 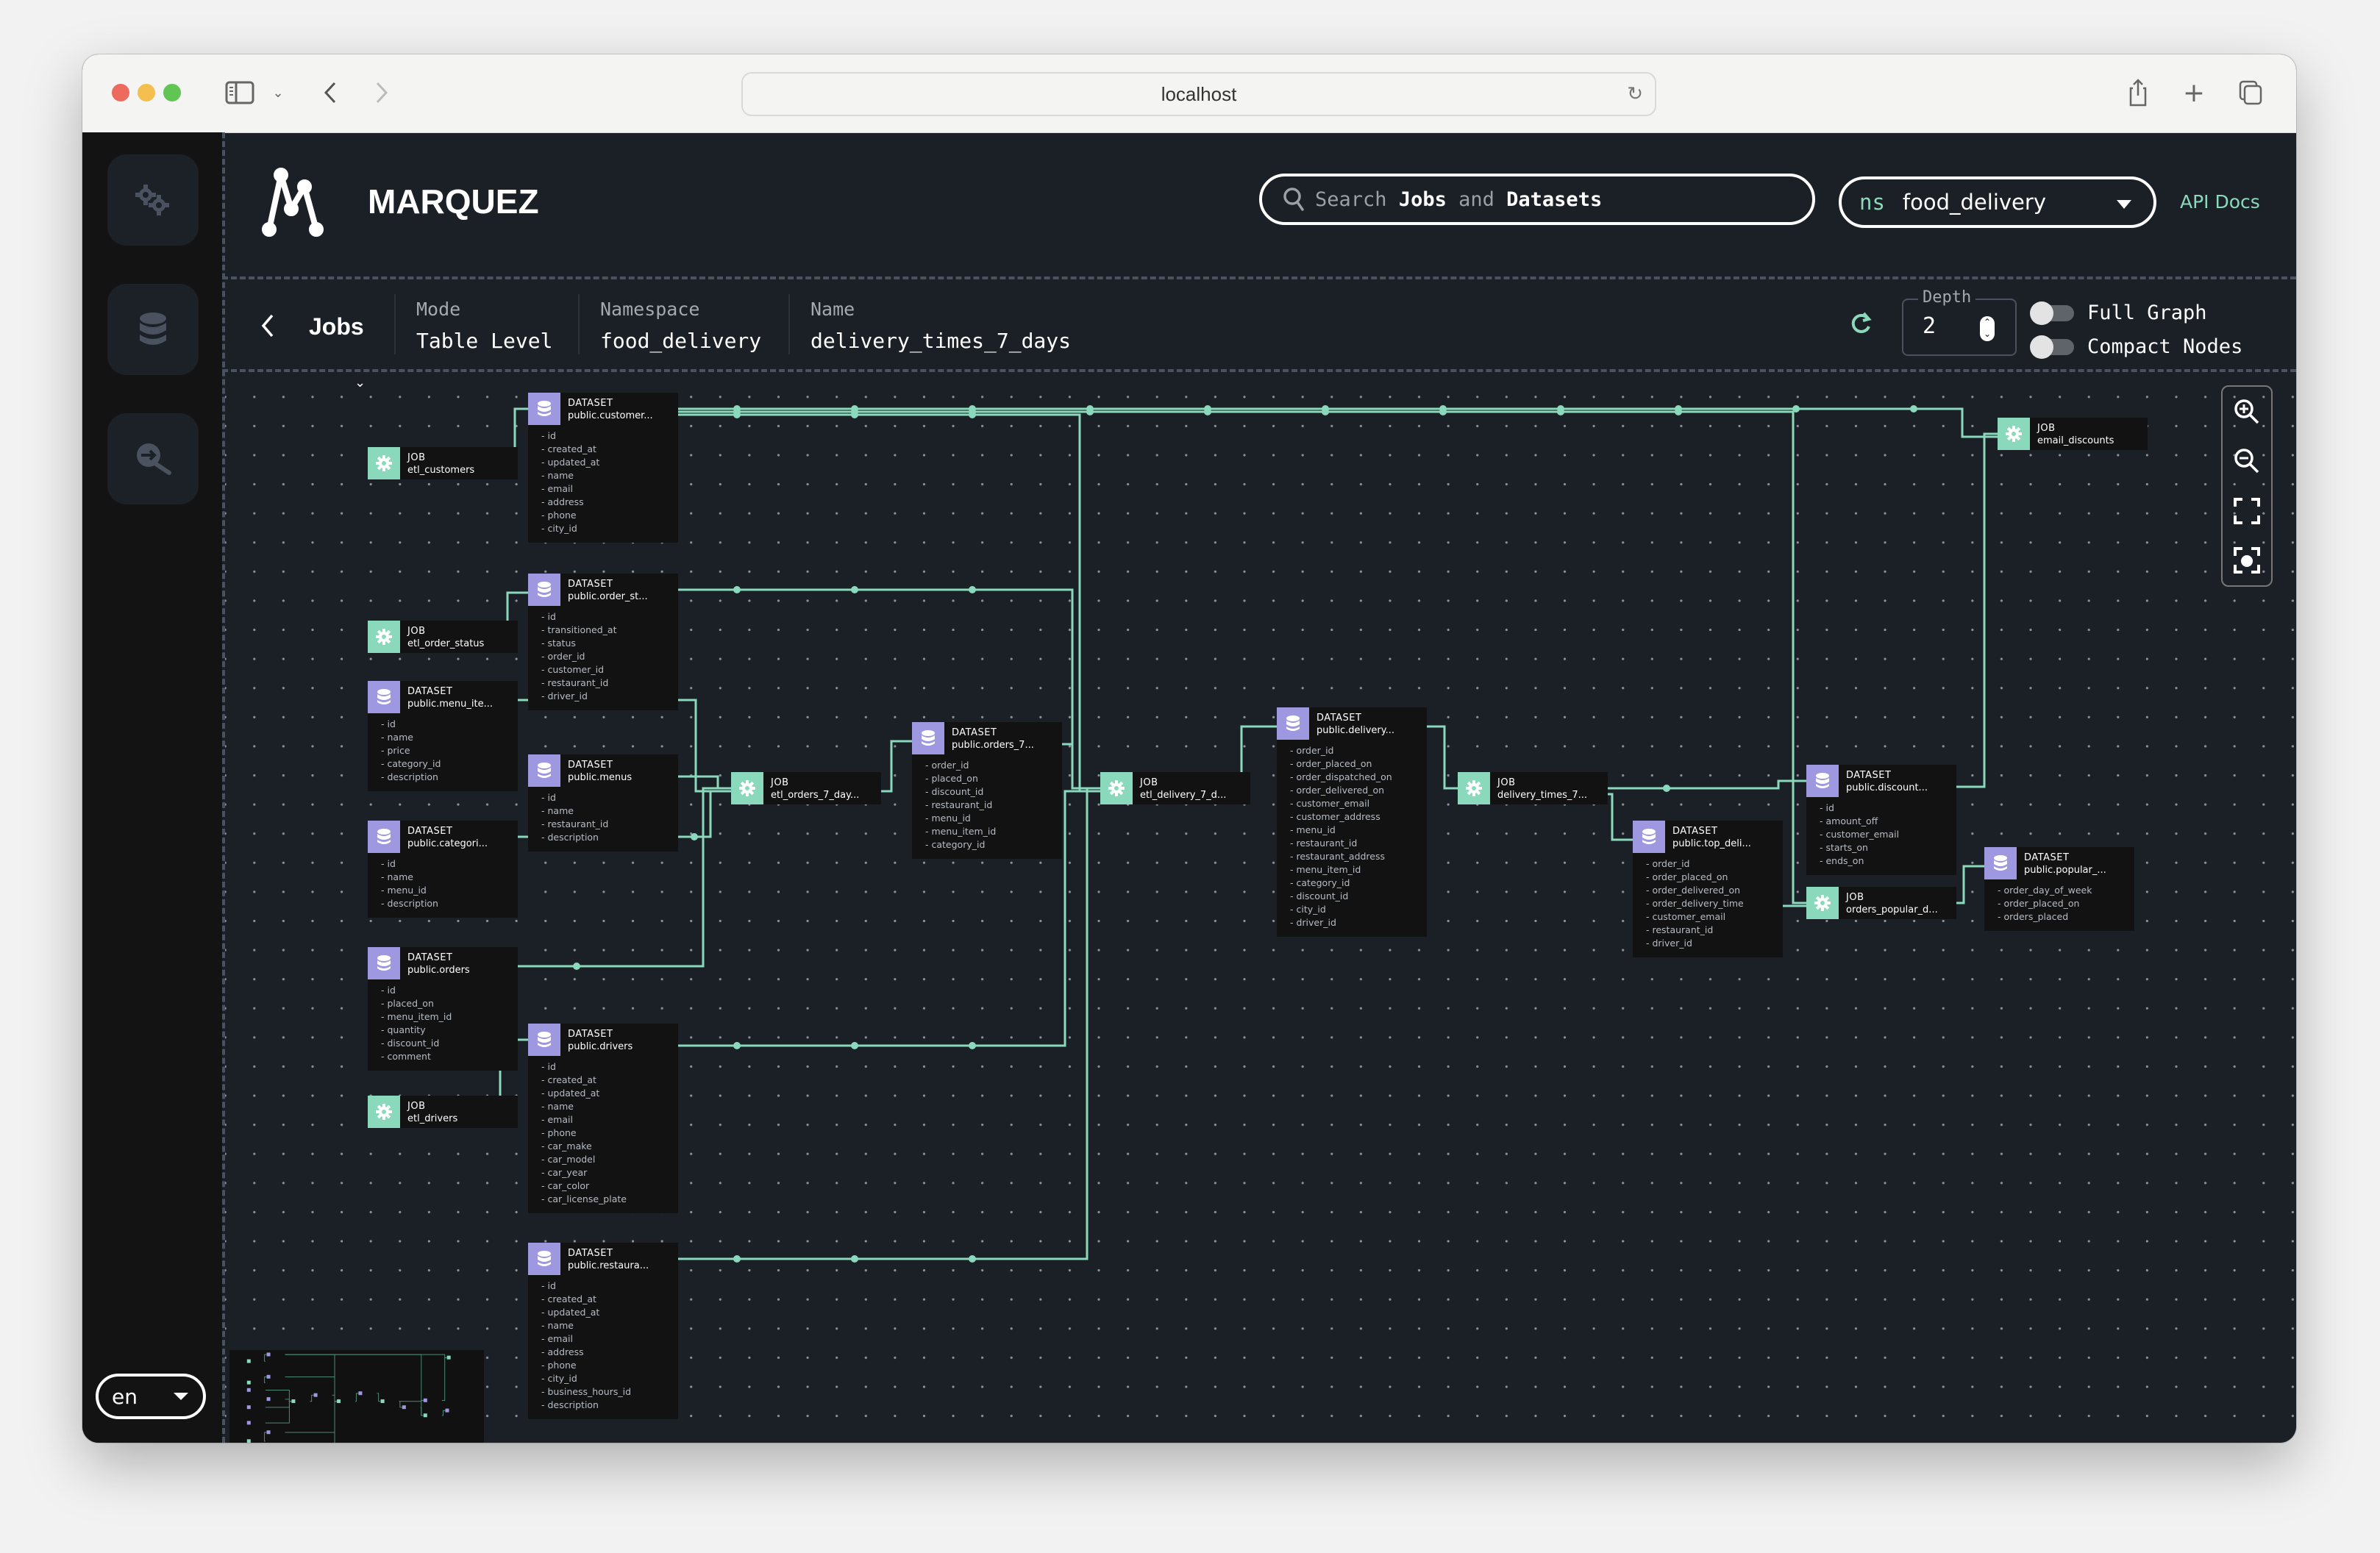 What do you see at coordinates (411, 1043) in the screenshot?
I see `field-item: - discount_id` at bounding box center [411, 1043].